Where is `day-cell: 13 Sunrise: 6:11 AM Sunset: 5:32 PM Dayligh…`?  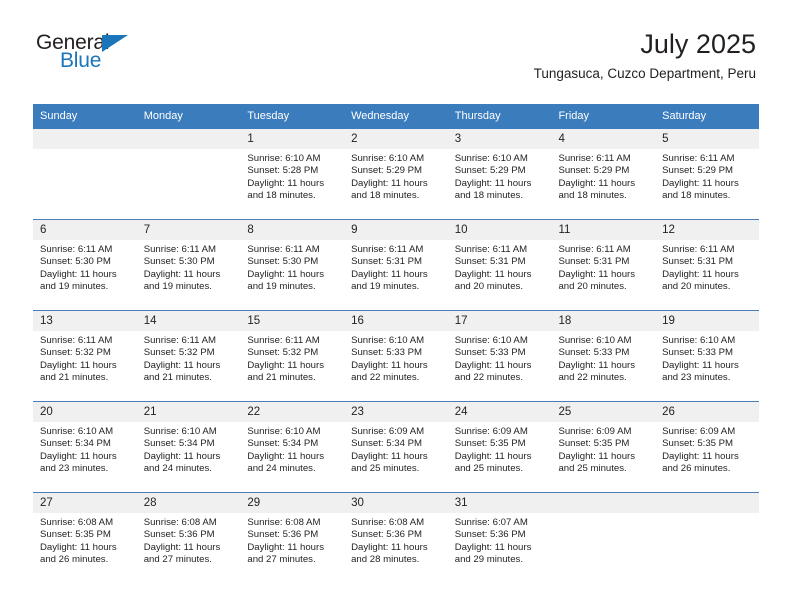
day-cell: 13 Sunrise: 6:11 AM Sunset: 5:32 PM Dayligh… is located at coordinates (85, 356).